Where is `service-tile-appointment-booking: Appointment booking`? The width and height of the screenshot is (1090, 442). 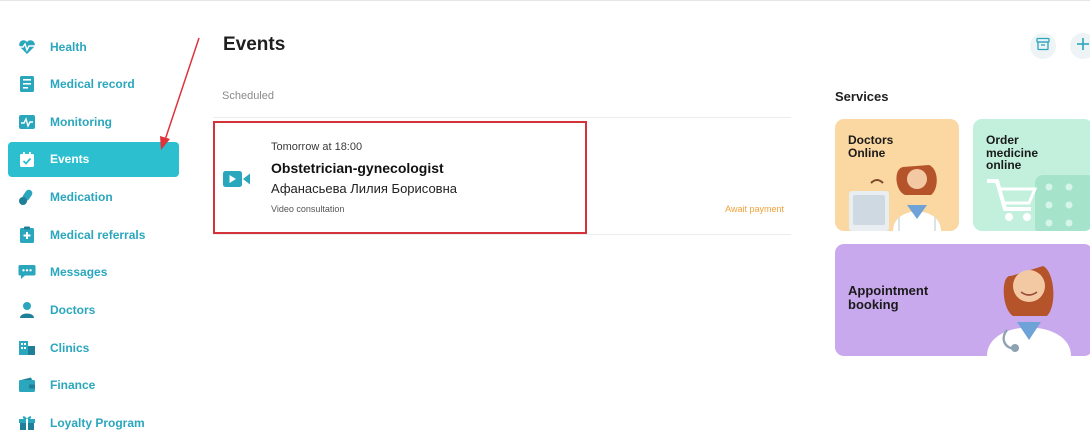 service-tile-appointment-booking: Appointment booking is located at coordinates (962, 300).